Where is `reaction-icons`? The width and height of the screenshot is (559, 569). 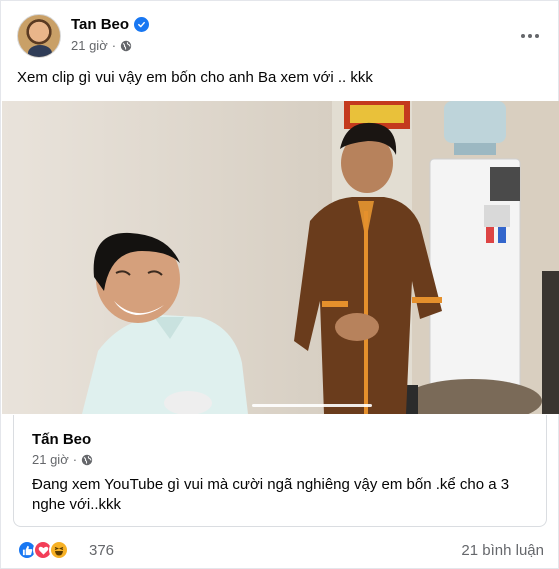 reaction-icons is located at coordinates (43, 550).